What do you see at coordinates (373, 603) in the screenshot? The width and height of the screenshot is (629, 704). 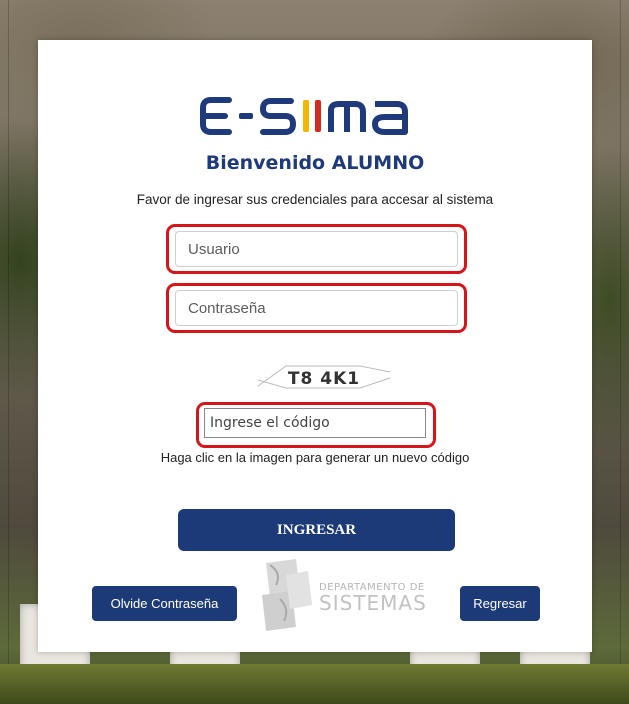 I see `department-line2: SISTEMAS` at bounding box center [373, 603].